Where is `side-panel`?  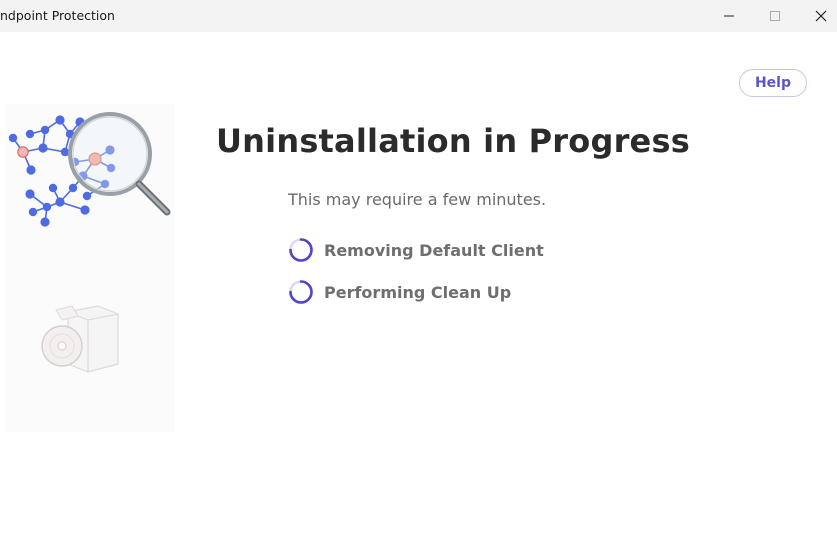 side-panel is located at coordinates (90, 268).